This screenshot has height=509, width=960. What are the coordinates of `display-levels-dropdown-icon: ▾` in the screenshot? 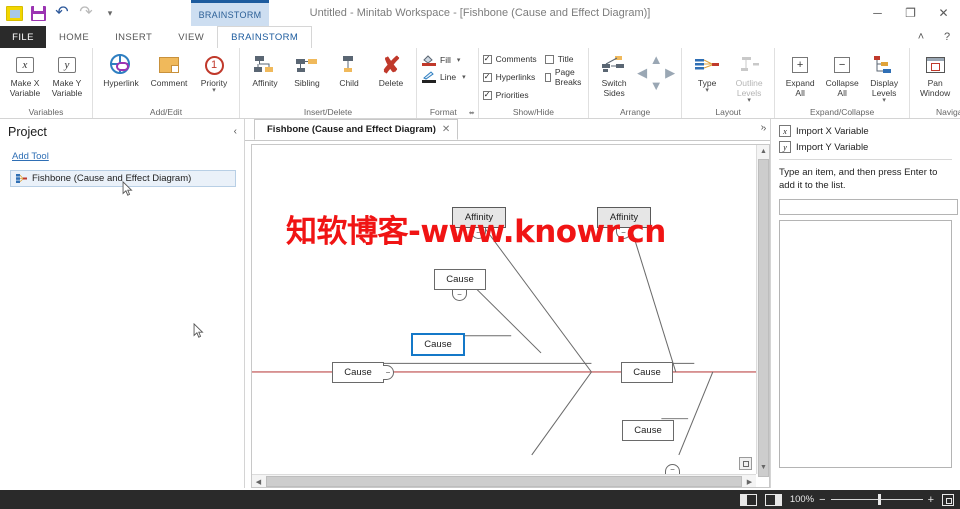 It's located at (884, 100).